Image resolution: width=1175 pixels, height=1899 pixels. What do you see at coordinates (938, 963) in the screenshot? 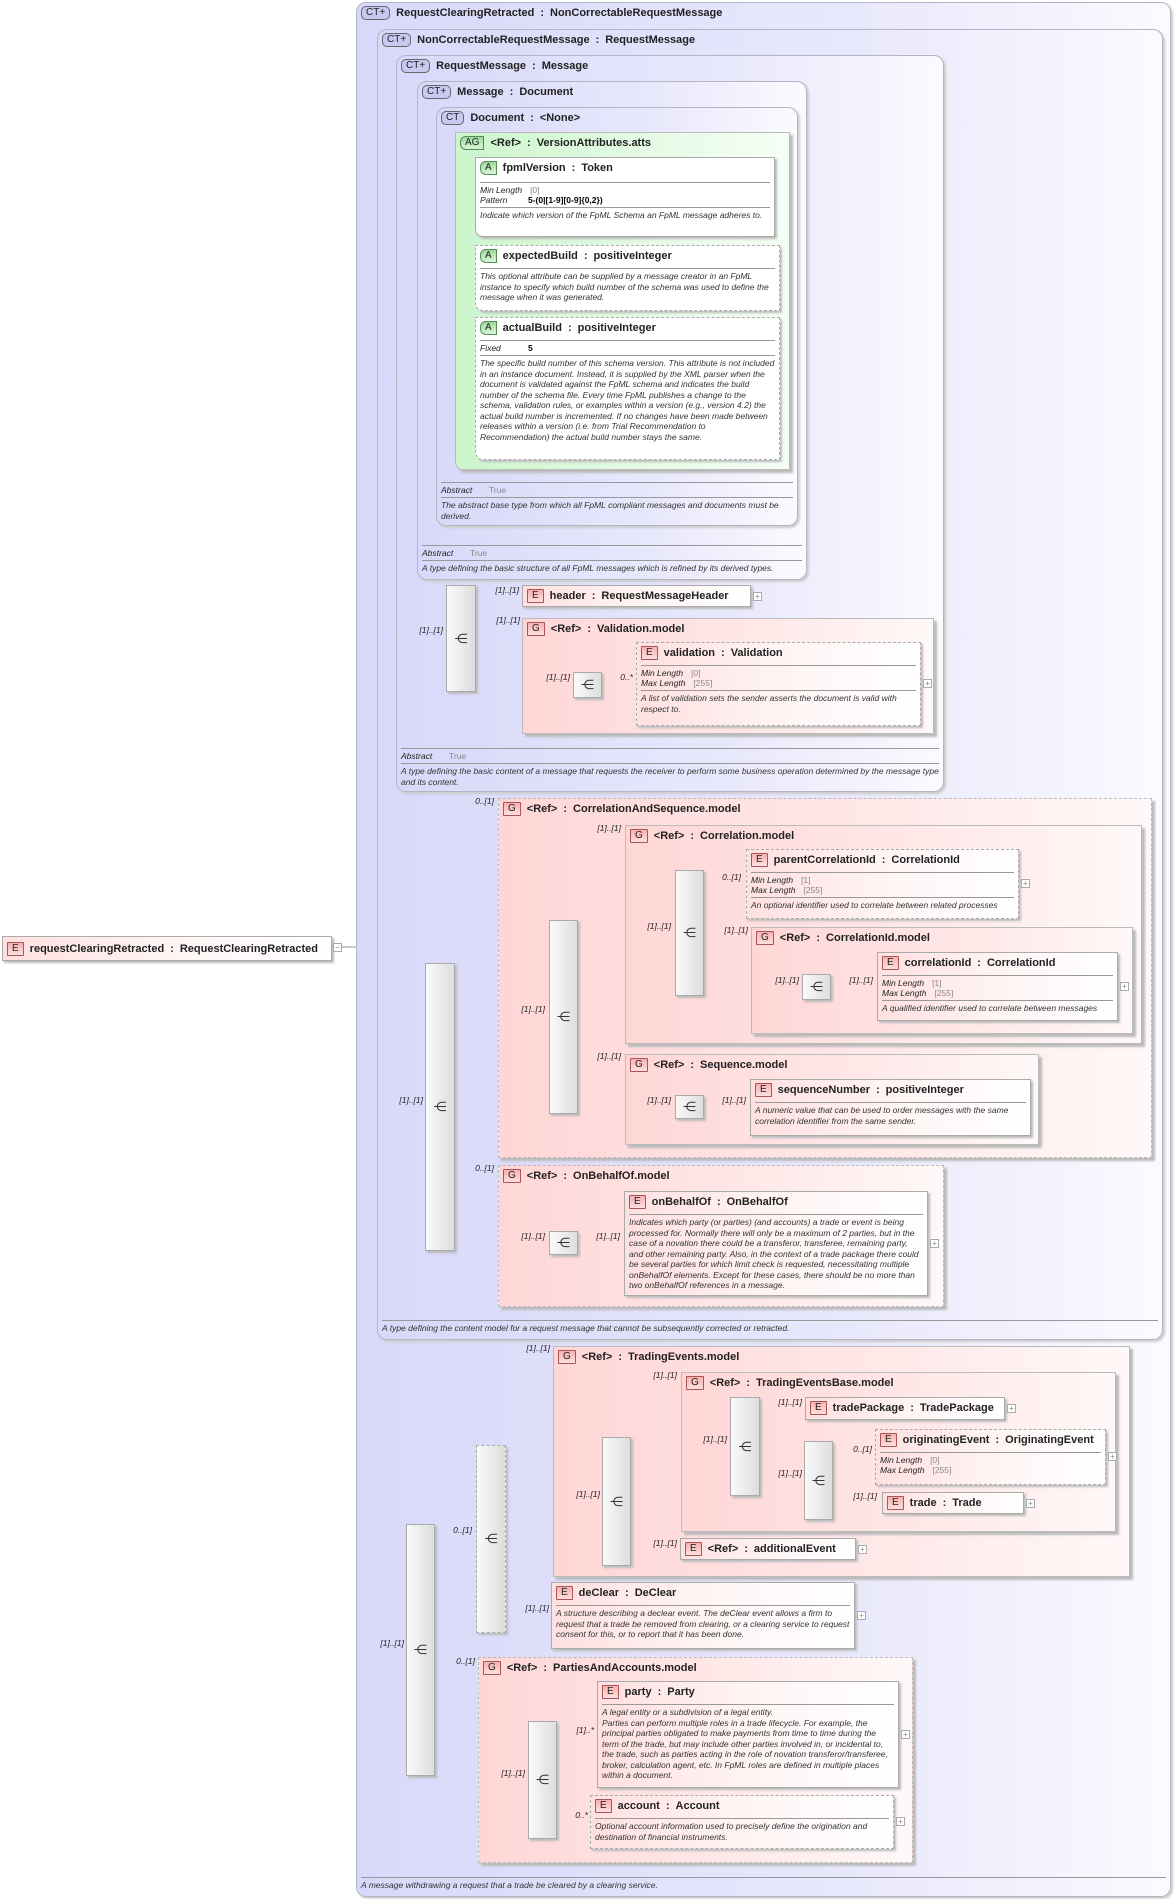
I see `node-name: correlationId` at bounding box center [938, 963].